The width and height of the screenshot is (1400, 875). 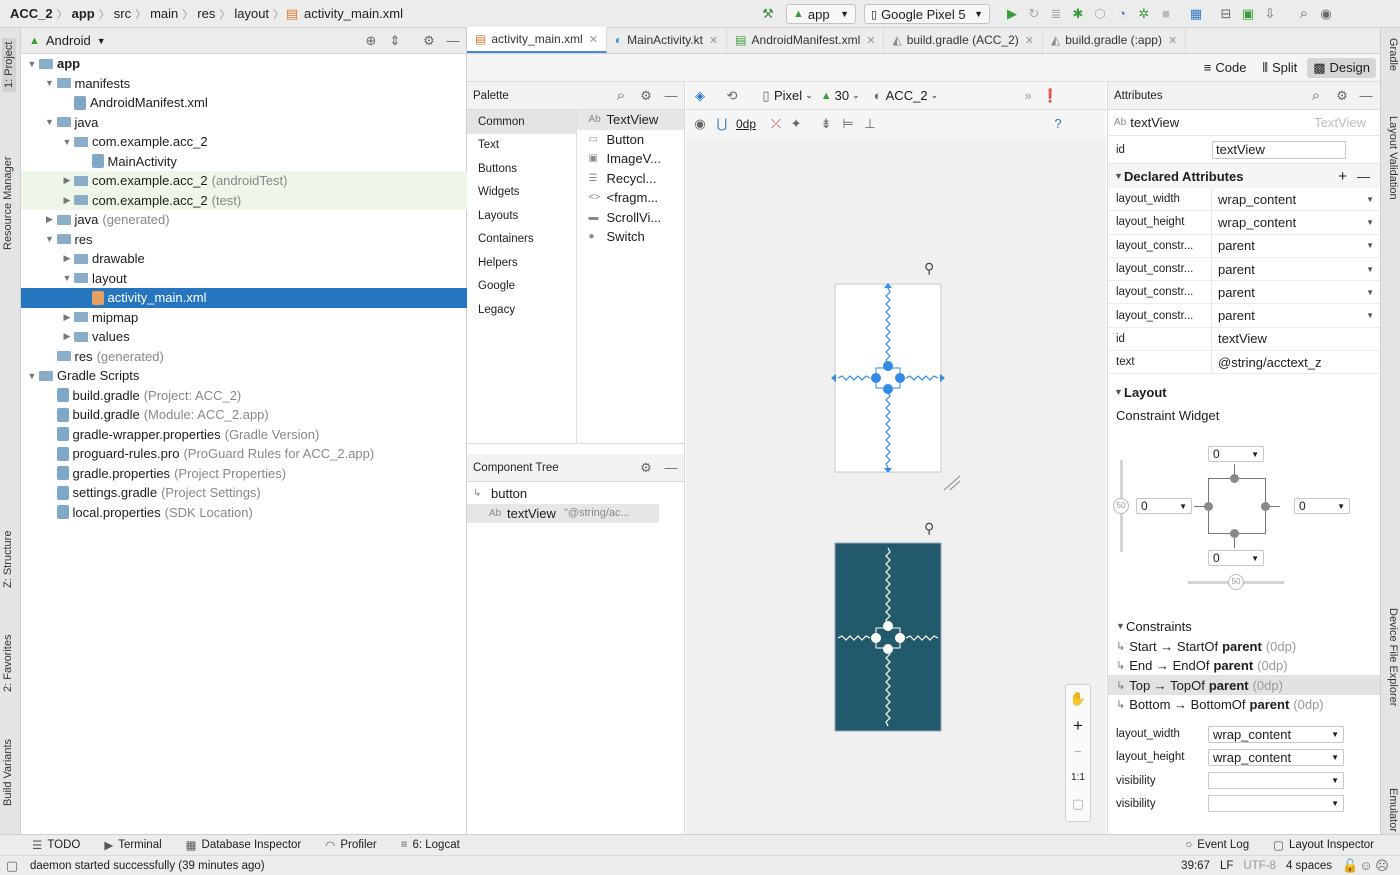 I want to click on tab-layout-validation: Layout Validation, so click(x=1393, y=158).